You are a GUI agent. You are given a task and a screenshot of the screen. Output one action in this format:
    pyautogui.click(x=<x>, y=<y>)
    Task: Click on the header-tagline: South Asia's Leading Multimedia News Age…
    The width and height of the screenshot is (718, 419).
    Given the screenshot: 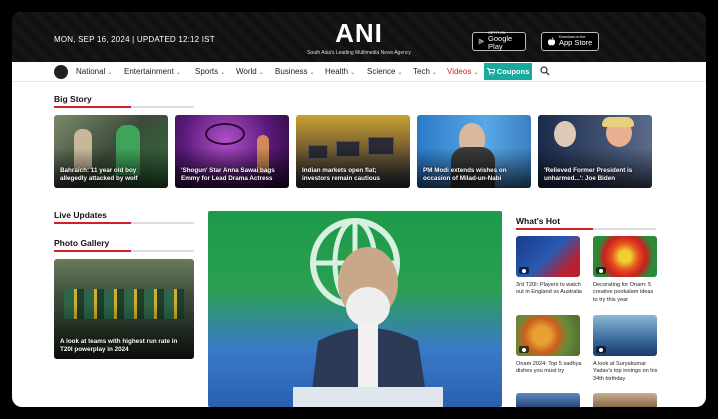 What is the action you would take?
    pyautogui.click(x=359, y=53)
    